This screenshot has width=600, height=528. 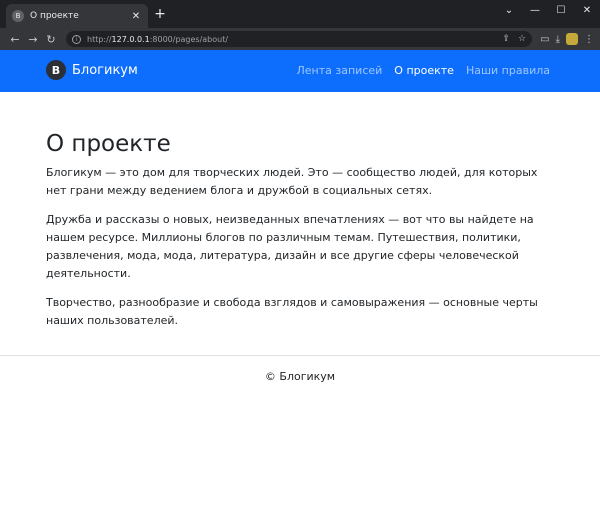 What do you see at coordinates (300, 376) in the screenshot?
I see `footer-copyright: © Блогикум` at bounding box center [300, 376].